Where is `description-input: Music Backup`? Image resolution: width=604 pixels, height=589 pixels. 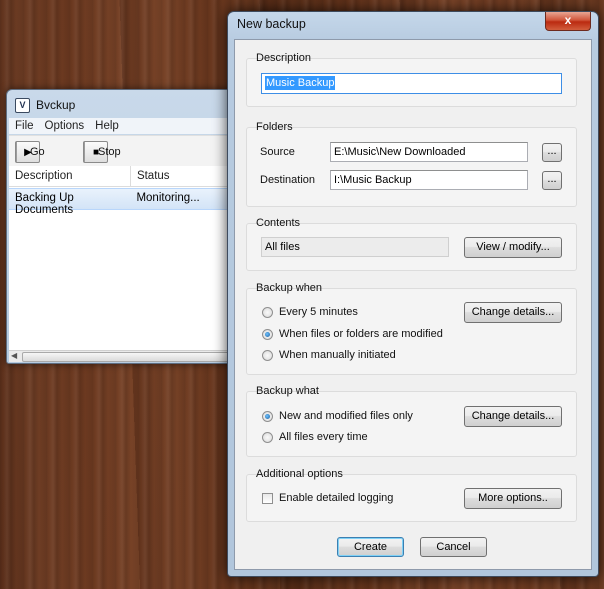 description-input: Music Backup is located at coordinates (411, 83).